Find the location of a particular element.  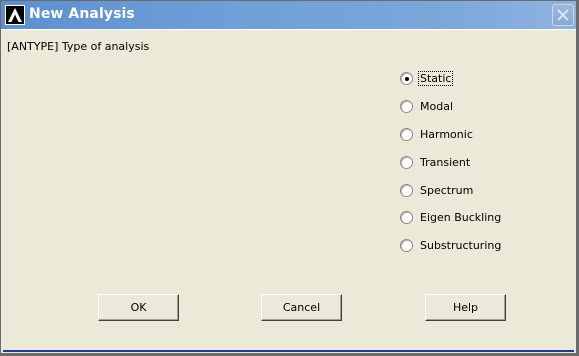

ansys-logo-icon is located at coordinates (15, 15).